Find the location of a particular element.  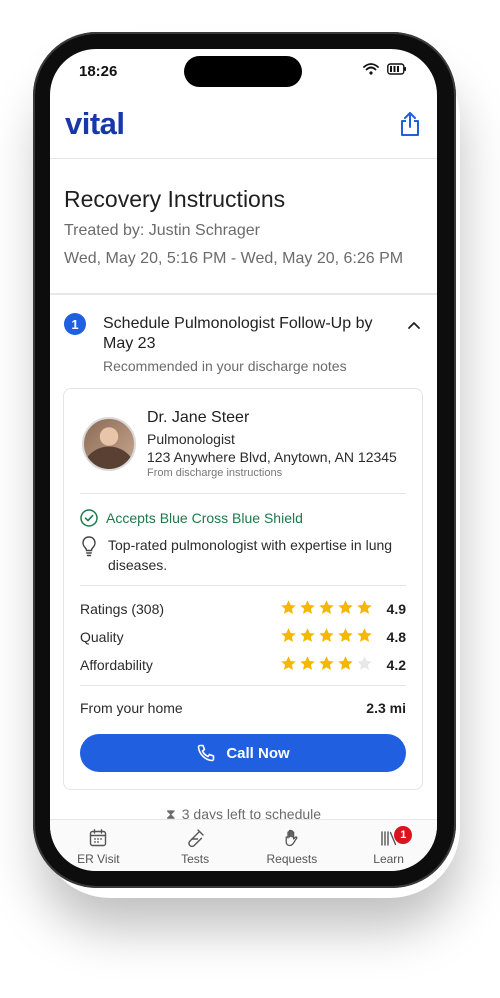

notification-badge: 1 is located at coordinates (403, 835).